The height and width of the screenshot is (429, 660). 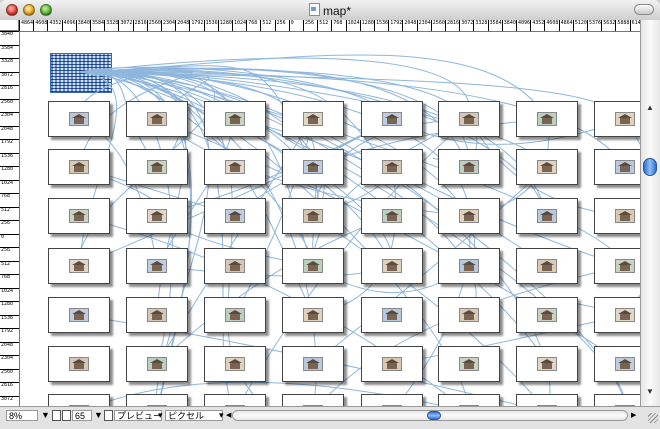 I want to click on toolbar-toggle-button, so click(x=644, y=9).